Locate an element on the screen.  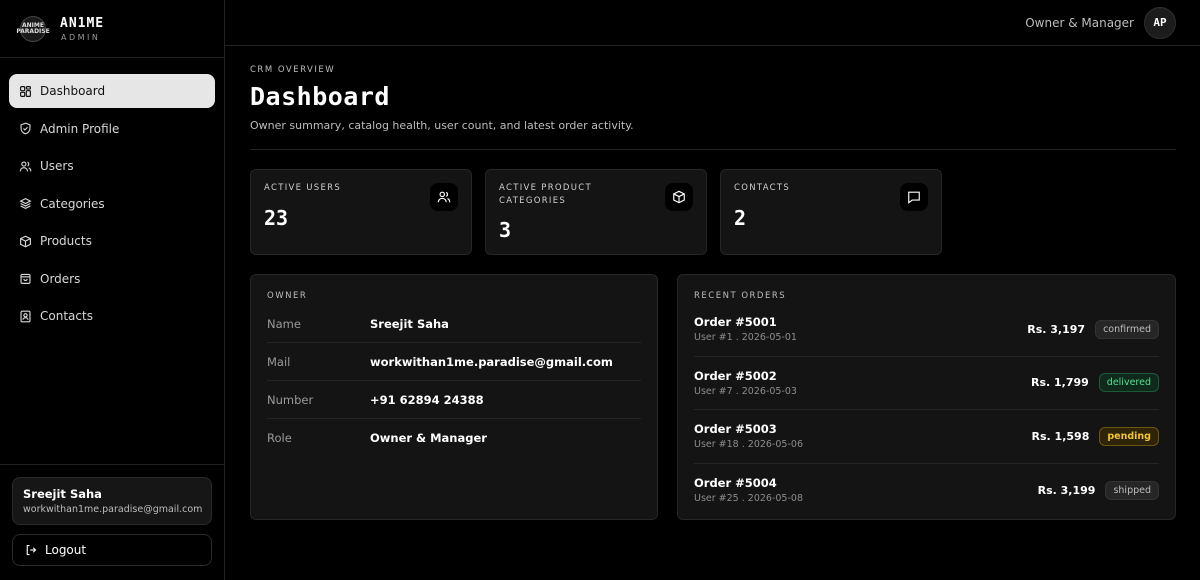
order-meta: User #25 . 2026-05-08 is located at coordinates (748, 499).